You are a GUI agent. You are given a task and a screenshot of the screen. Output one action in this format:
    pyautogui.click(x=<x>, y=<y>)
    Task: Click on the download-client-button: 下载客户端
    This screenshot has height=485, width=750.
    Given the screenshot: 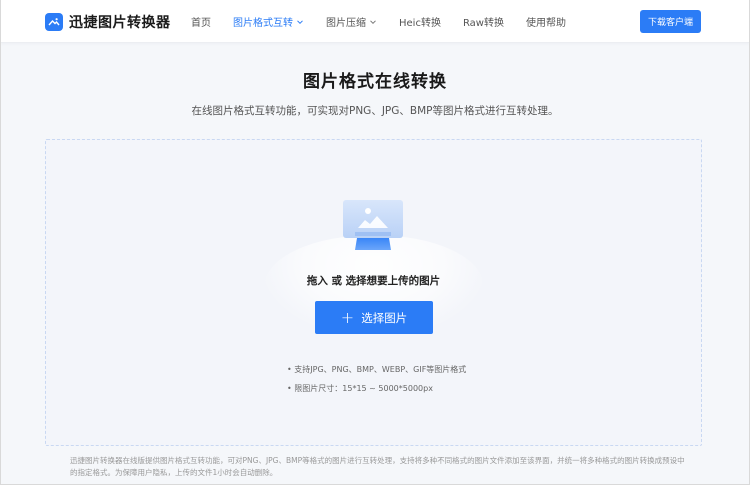 What is the action you would take?
    pyautogui.click(x=670, y=21)
    